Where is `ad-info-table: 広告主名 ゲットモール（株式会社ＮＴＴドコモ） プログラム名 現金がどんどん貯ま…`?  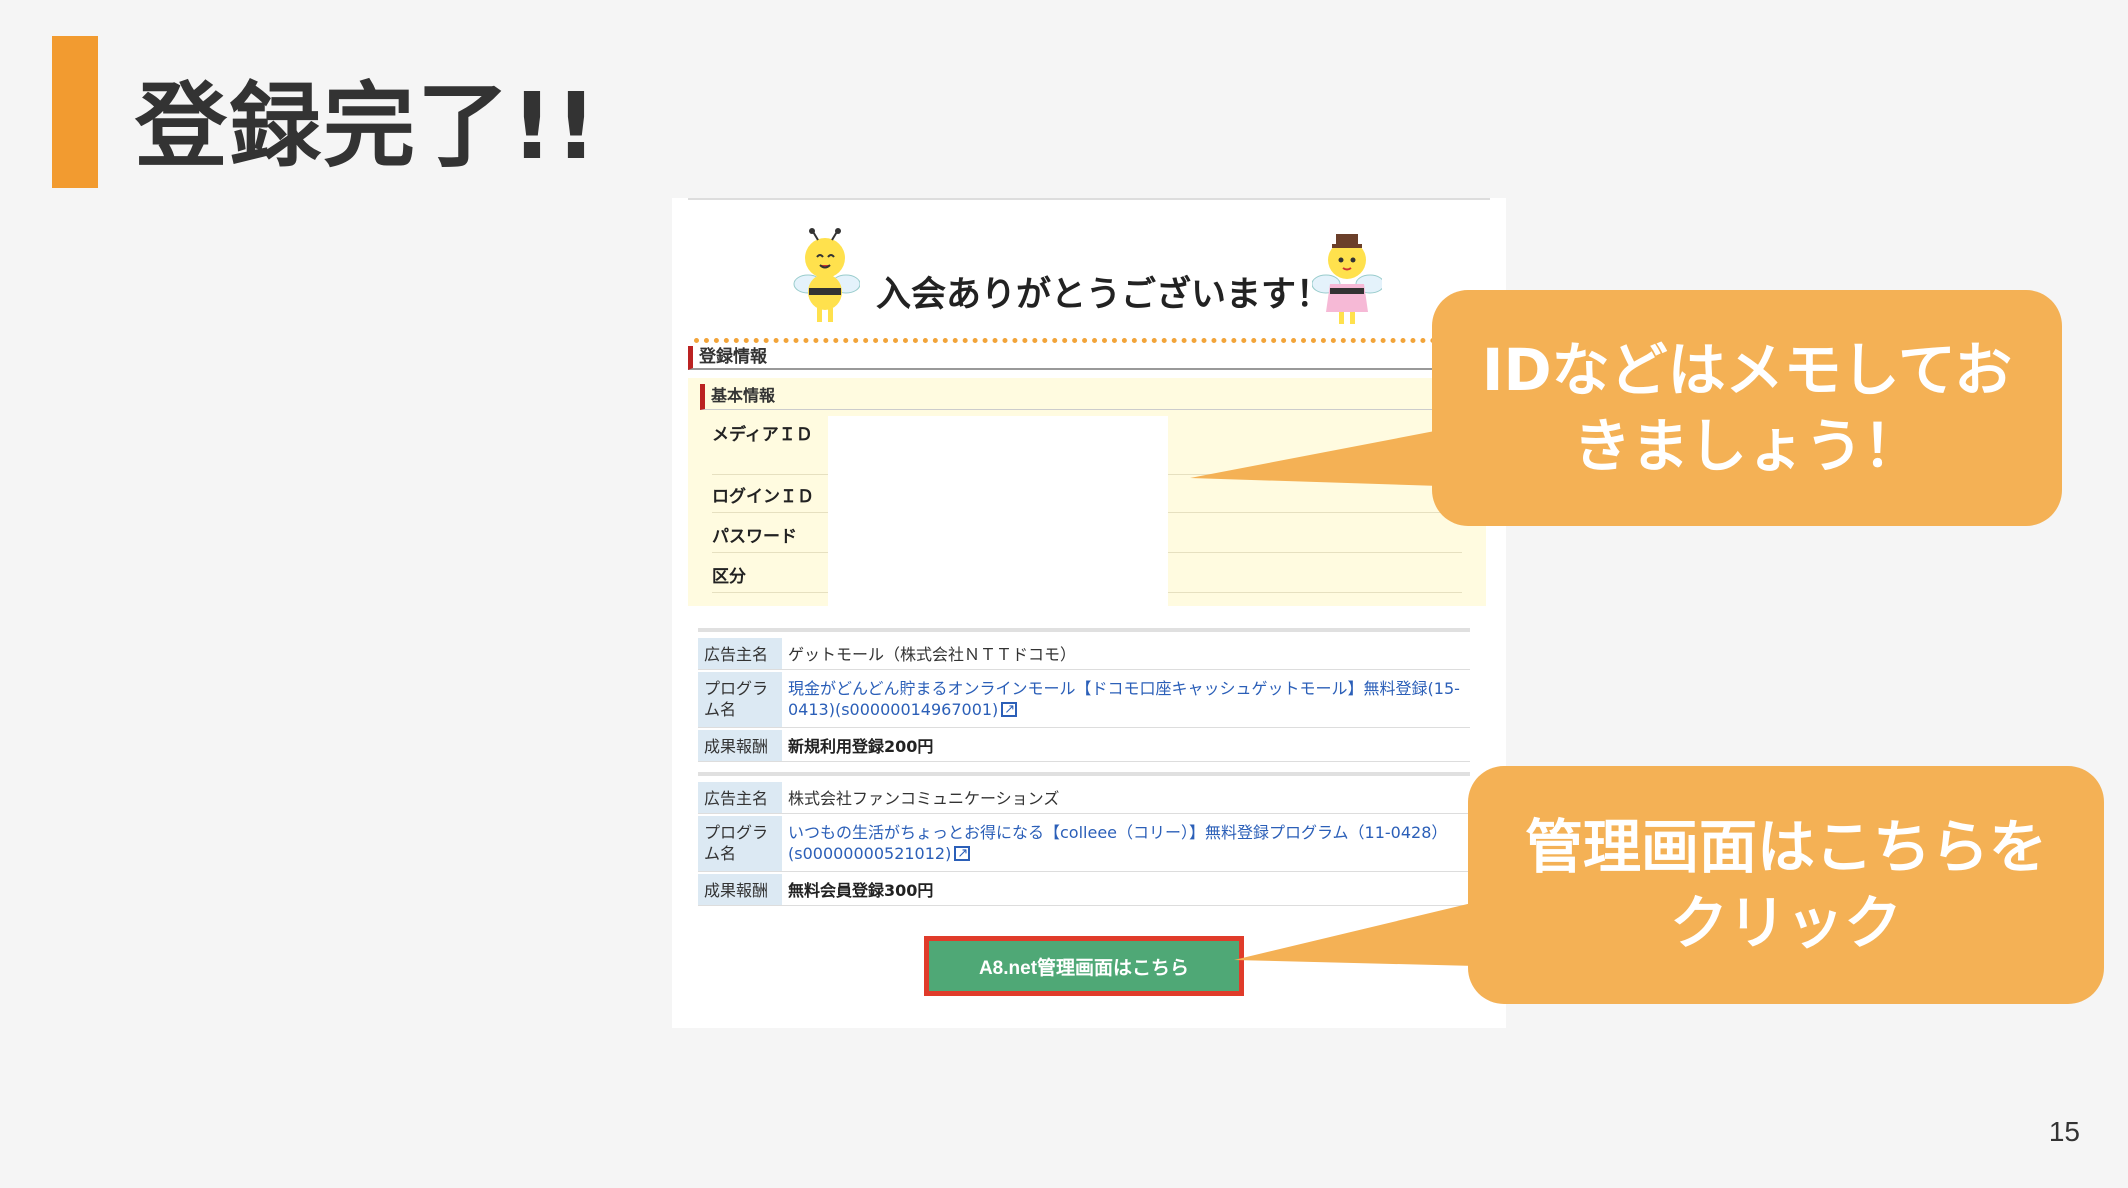
ad-info-table: 広告主名 ゲットモール（株式会社ＮＴＴドコモ） プログラム名 現金がどんどん貯ま… is located at coordinates (1084, 695).